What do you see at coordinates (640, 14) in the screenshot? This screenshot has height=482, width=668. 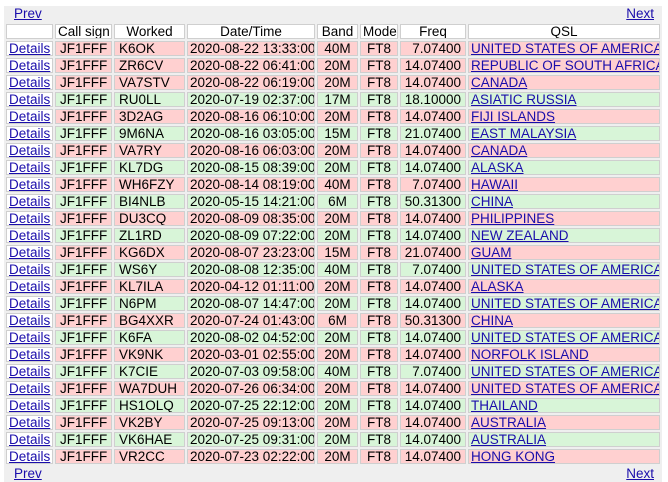 I see `next-link-top: Next` at bounding box center [640, 14].